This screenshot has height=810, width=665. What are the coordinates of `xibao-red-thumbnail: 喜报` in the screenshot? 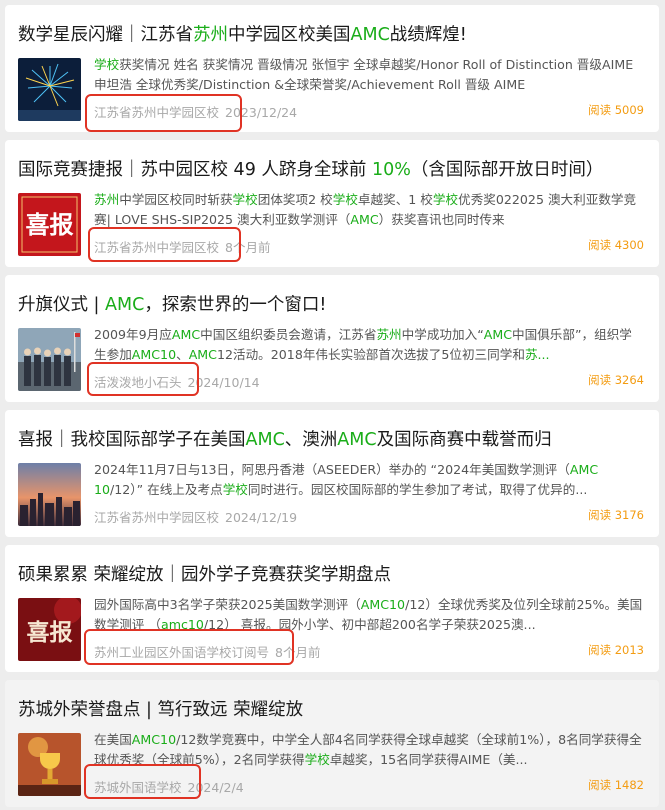 It's located at (49, 224).